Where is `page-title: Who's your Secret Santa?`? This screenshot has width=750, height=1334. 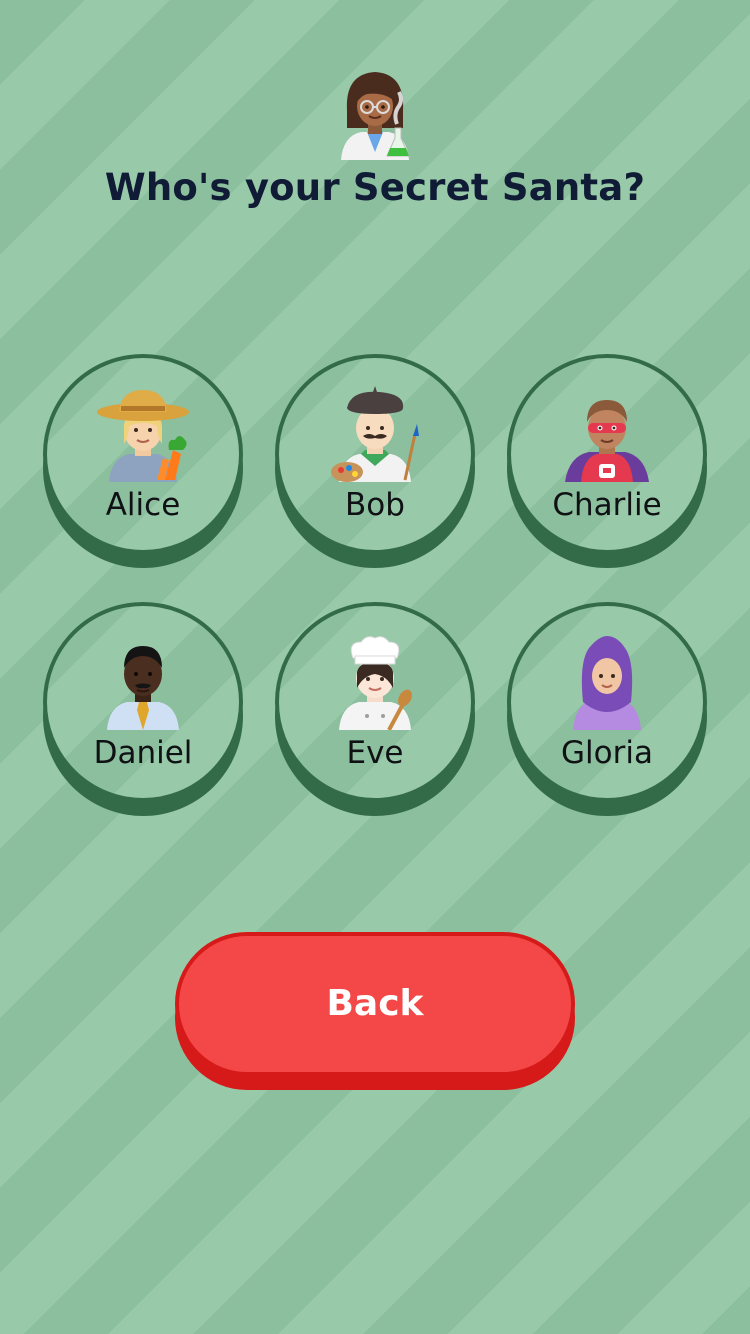 page-title: Who's your Secret Santa? is located at coordinates (375, 187).